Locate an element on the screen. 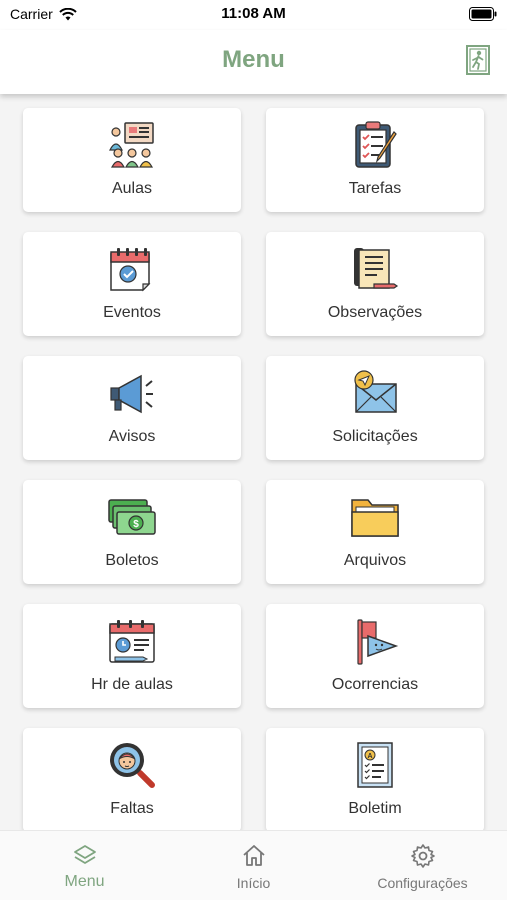 Image resolution: width=507 pixels, height=900 pixels. header: Menu is located at coordinates (253, 62).